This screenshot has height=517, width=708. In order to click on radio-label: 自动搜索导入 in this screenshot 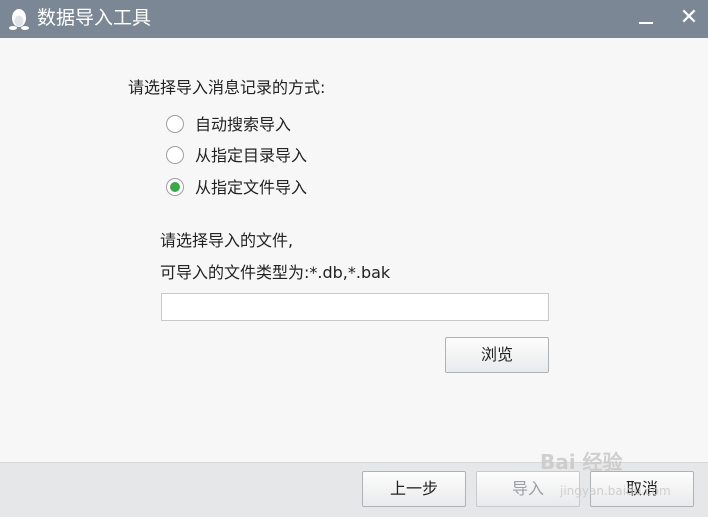, I will do `click(243, 124)`.